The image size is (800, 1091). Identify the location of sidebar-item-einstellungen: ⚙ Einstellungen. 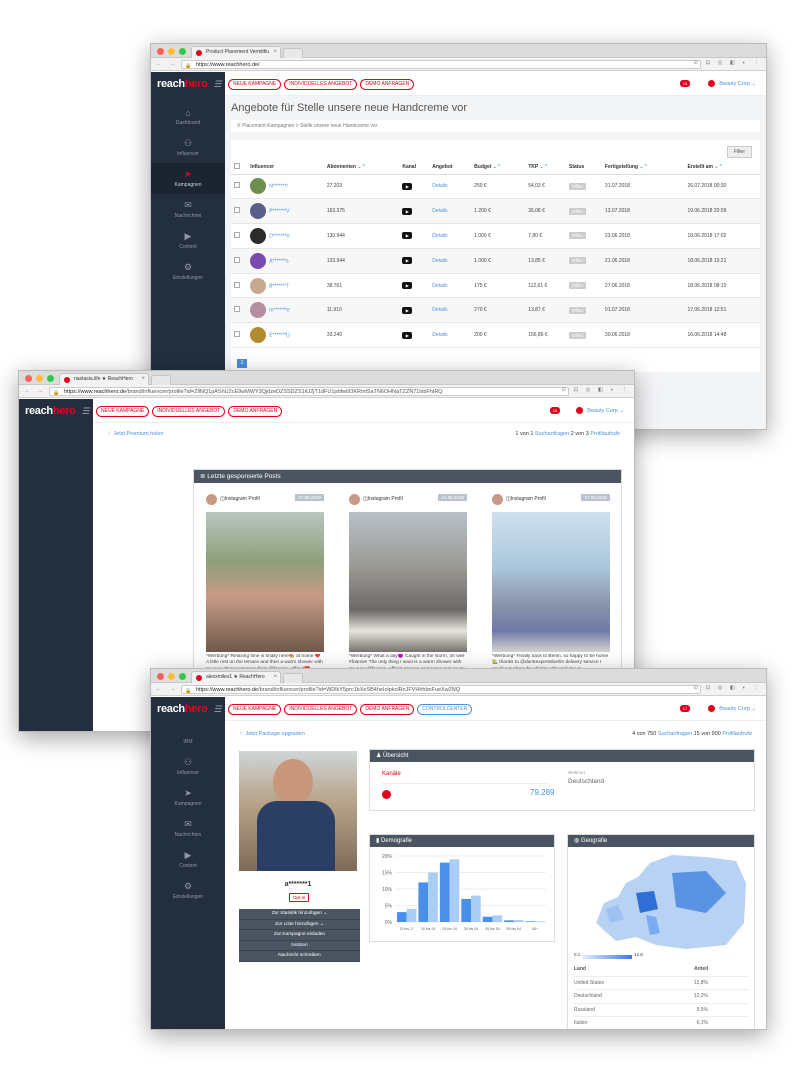
(188, 271).